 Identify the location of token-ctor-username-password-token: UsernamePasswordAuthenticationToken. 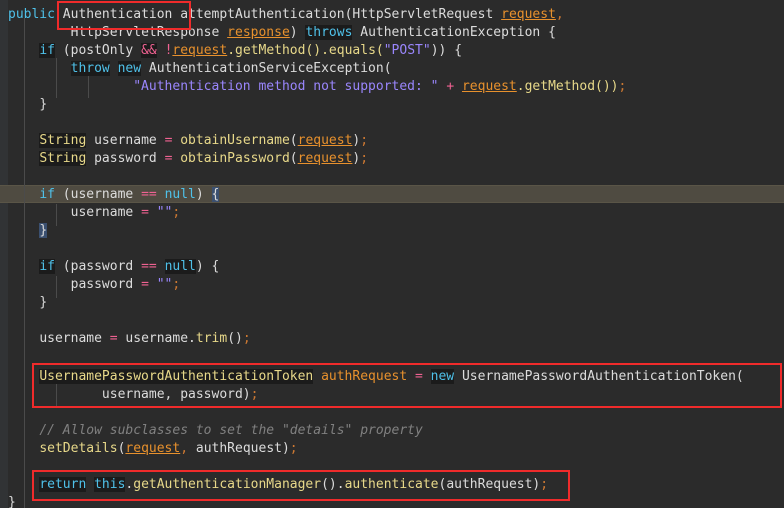
(598, 376).